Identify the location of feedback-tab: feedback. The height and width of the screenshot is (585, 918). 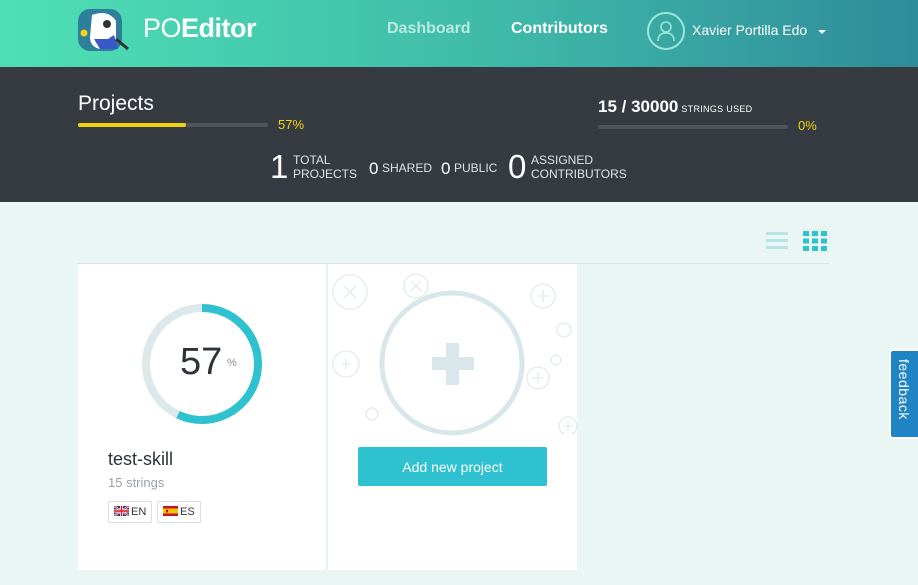
(903, 394).